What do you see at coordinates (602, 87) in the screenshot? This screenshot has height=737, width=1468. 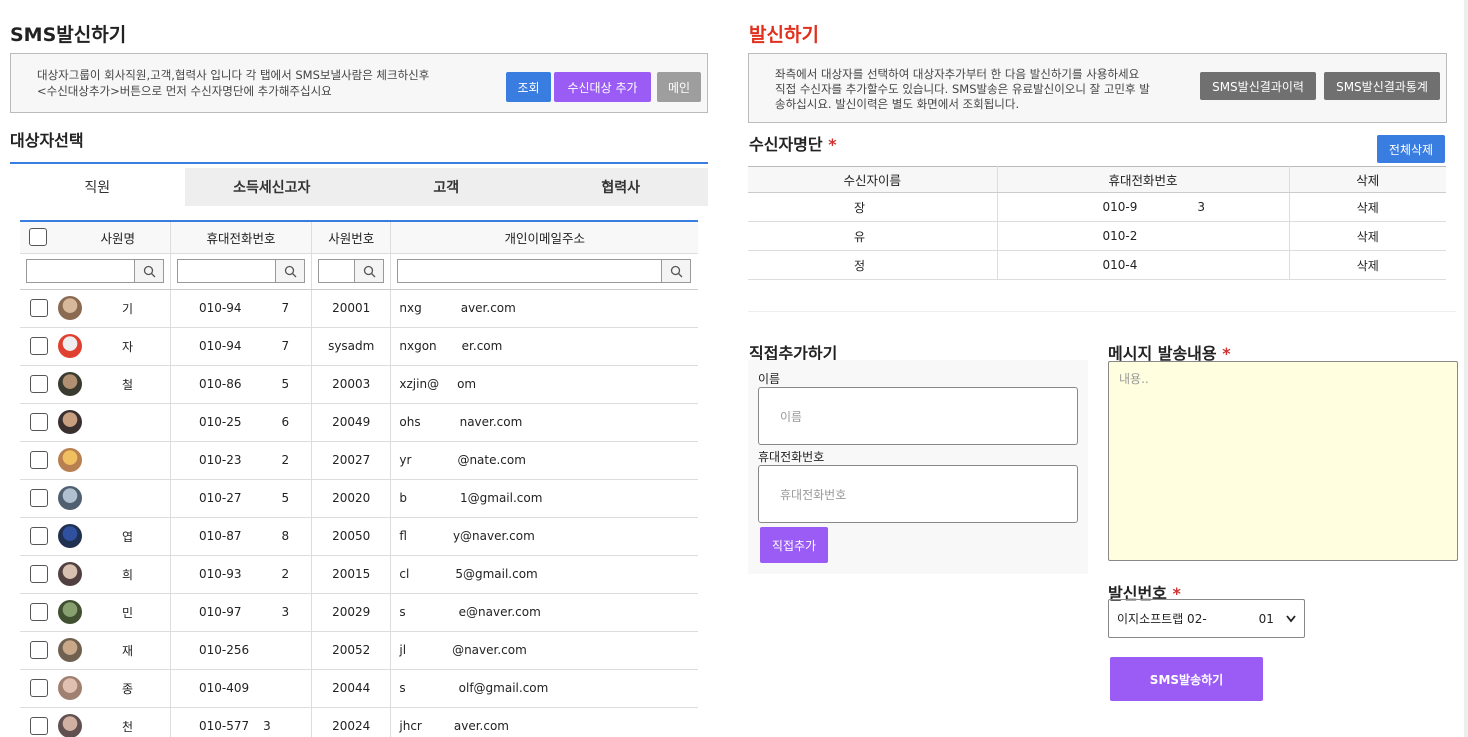 I see `add-target-button: 수신대상 추가` at bounding box center [602, 87].